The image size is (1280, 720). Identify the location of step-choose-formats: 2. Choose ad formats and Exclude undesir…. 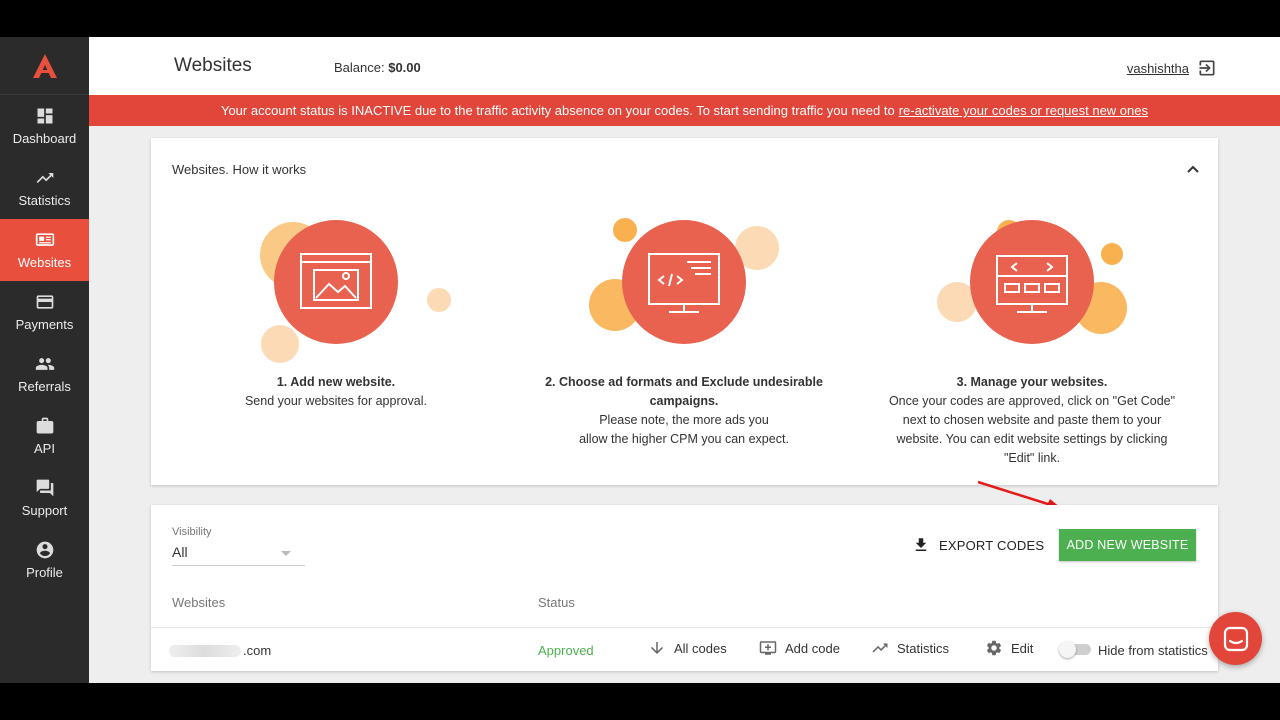
(684, 333).